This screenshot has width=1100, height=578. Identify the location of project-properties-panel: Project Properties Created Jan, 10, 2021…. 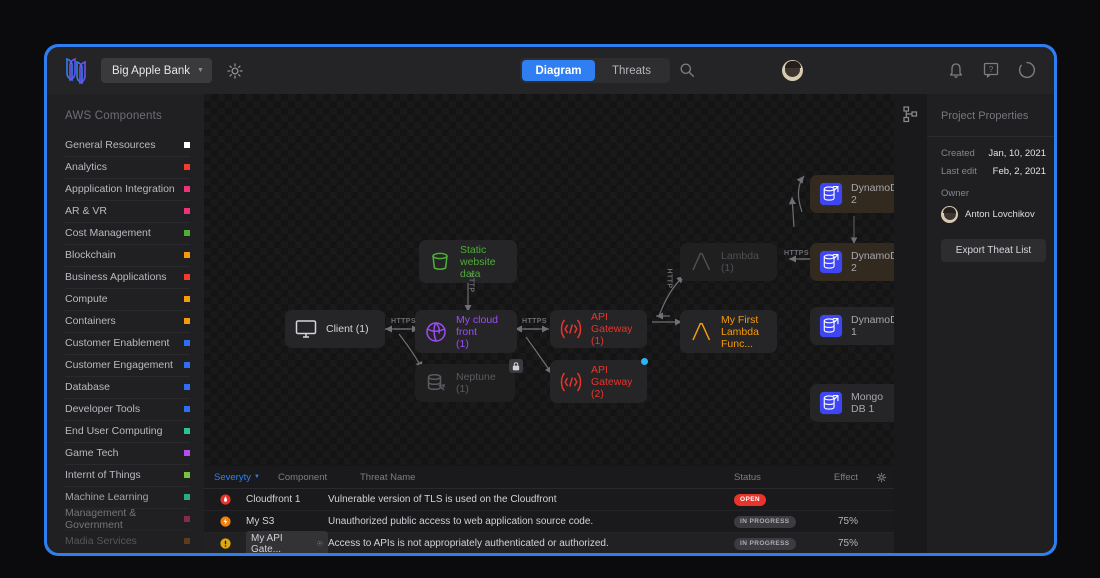
(990, 323).